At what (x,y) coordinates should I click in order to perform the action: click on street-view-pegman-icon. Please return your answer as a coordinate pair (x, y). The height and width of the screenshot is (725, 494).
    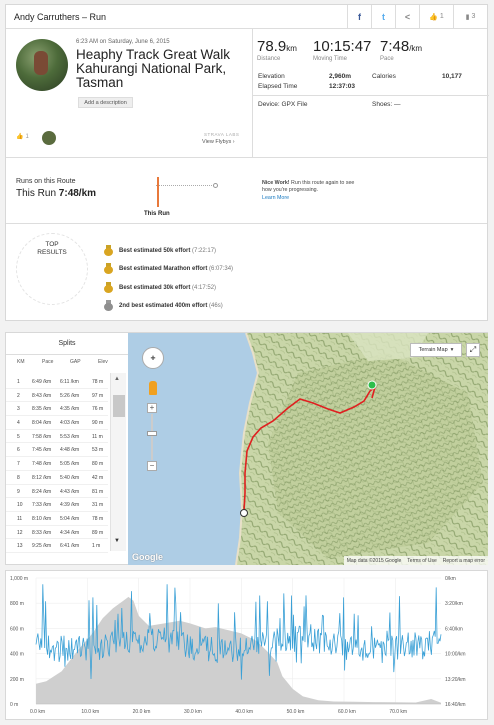
    Looking at the image, I should click on (153, 388).